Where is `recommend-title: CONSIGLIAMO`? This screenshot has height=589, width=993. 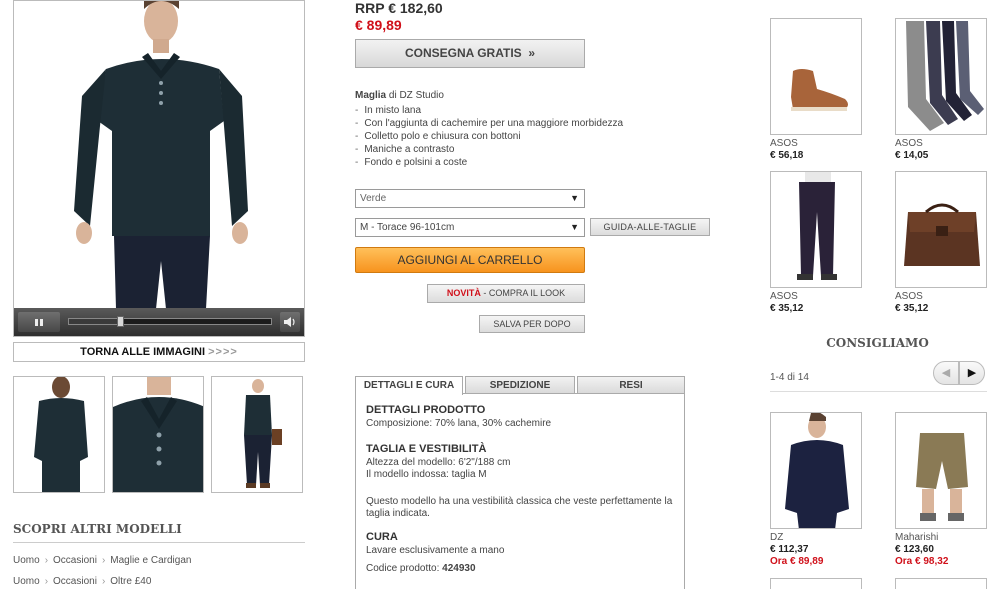 recommend-title: CONSIGLIAMO is located at coordinates (877, 343).